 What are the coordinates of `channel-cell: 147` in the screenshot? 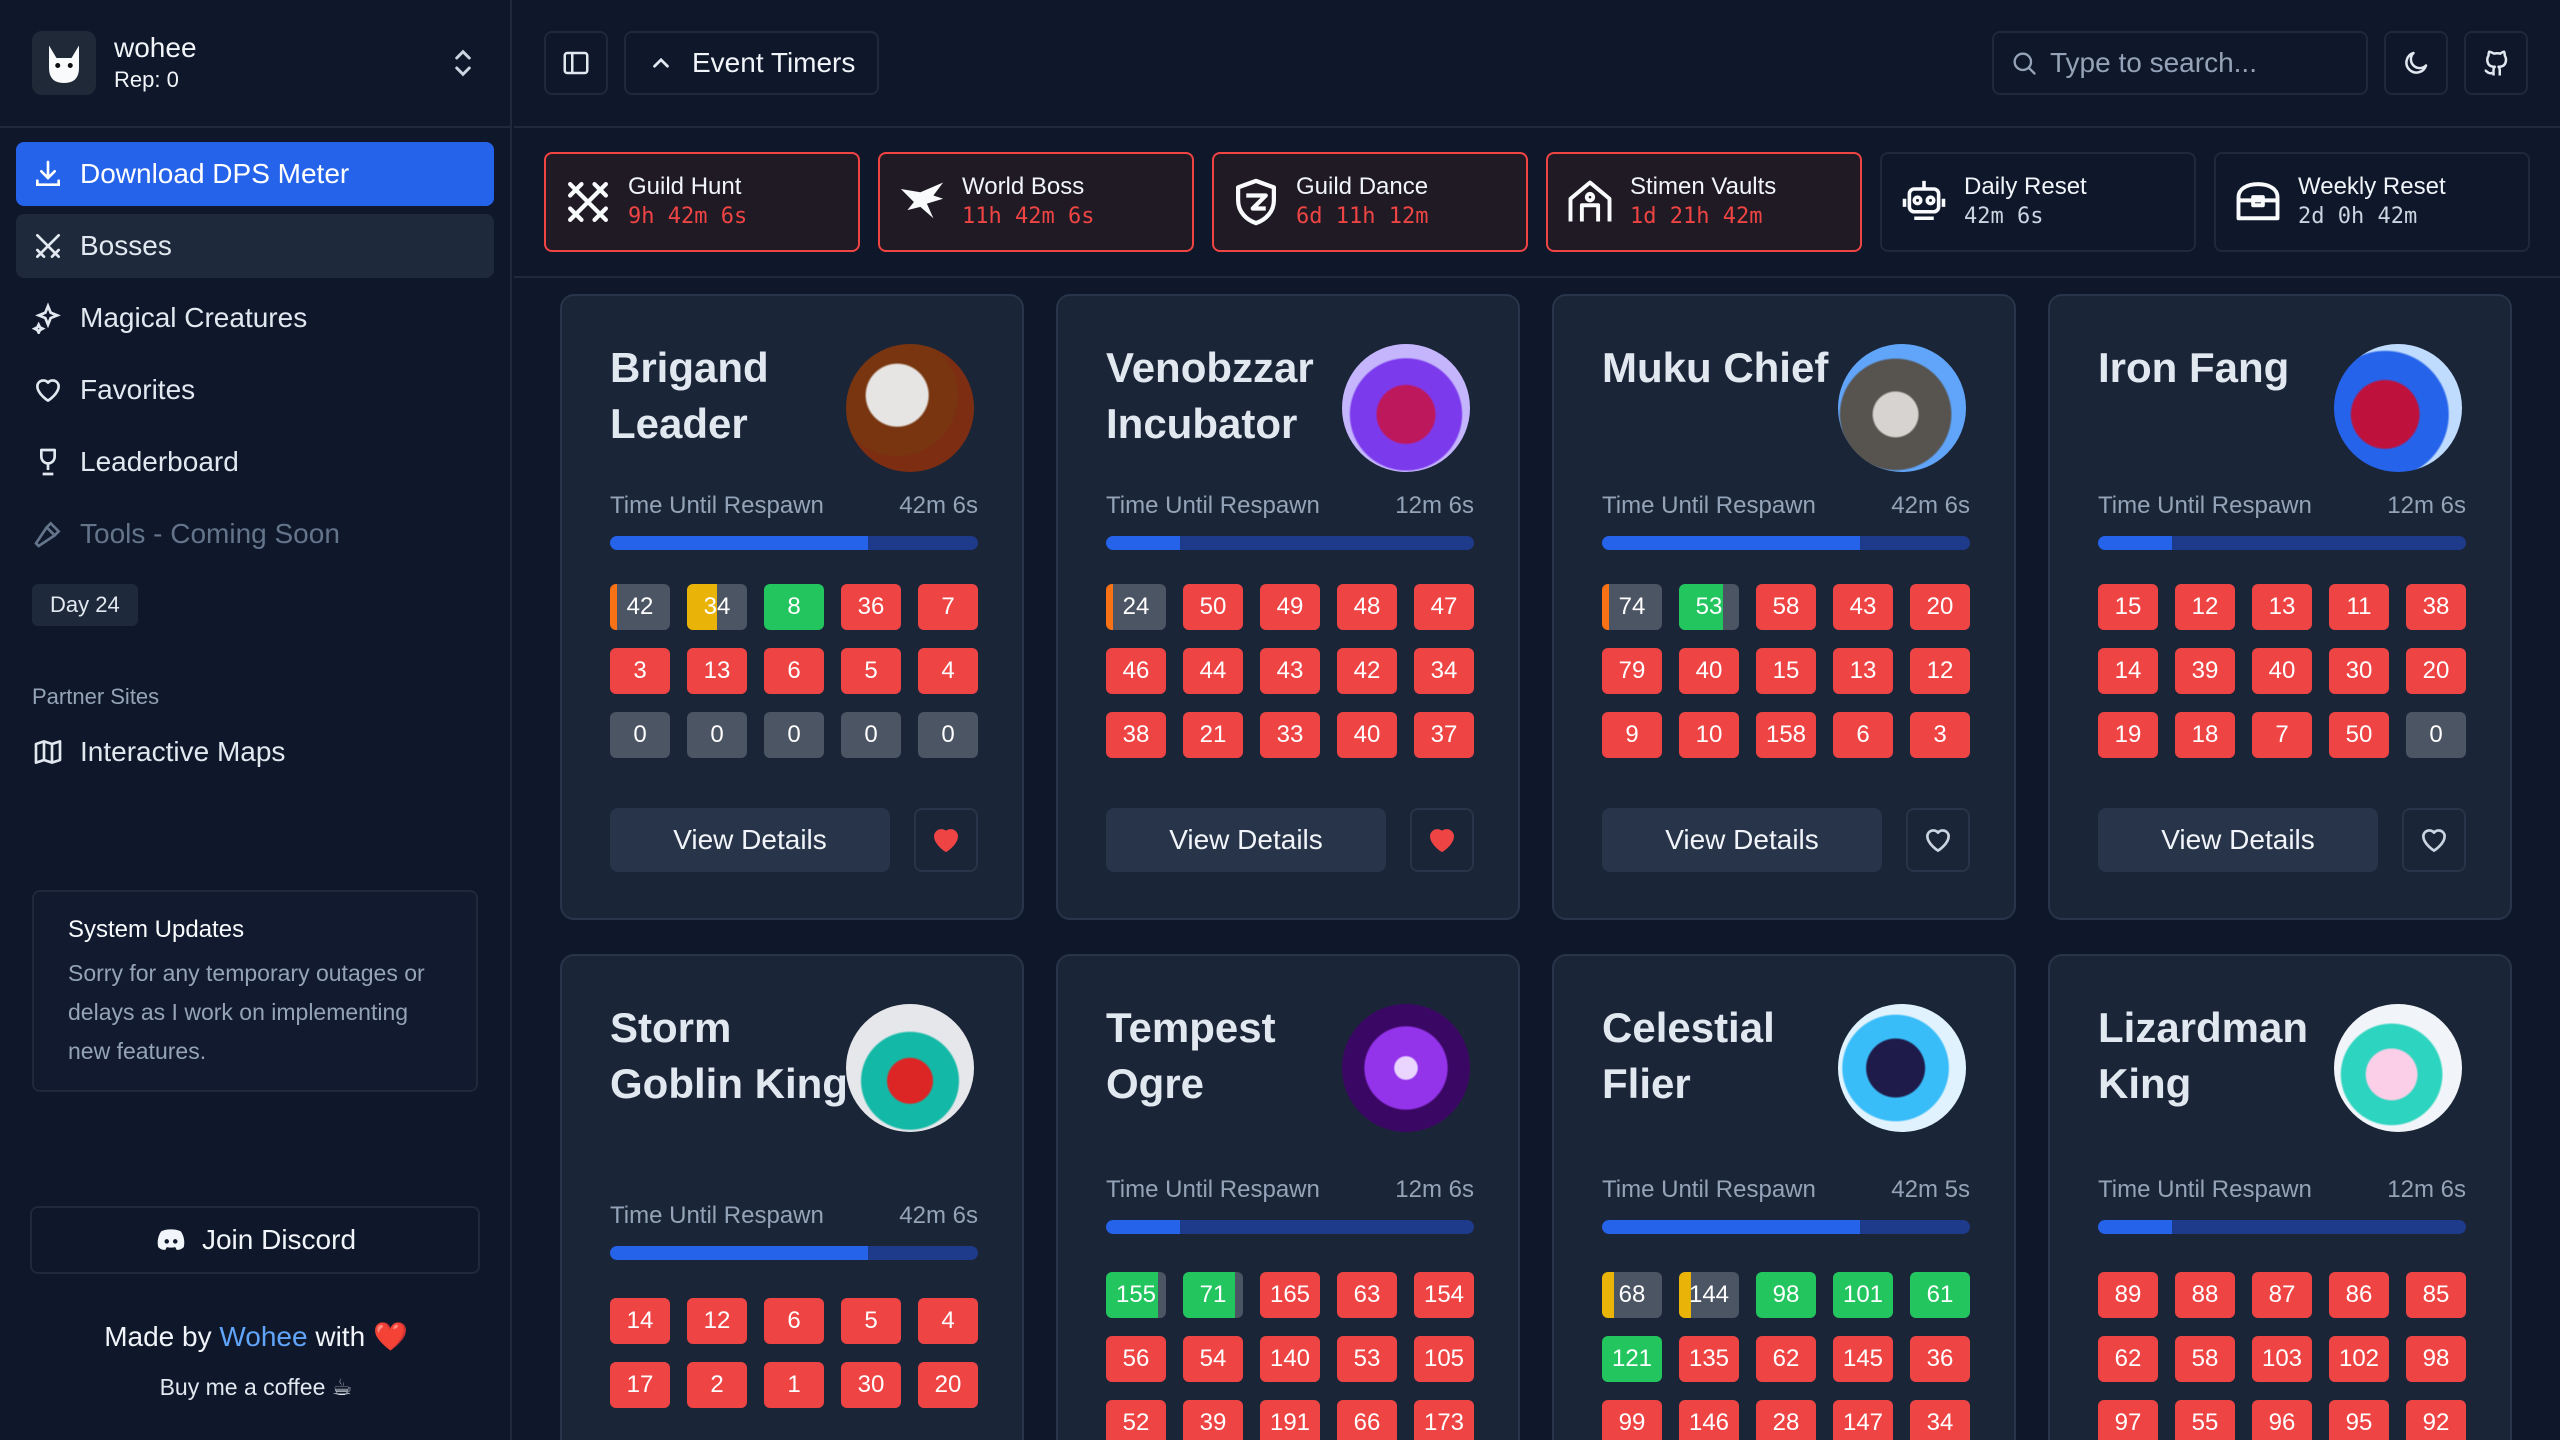 It's located at (1863, 1420).